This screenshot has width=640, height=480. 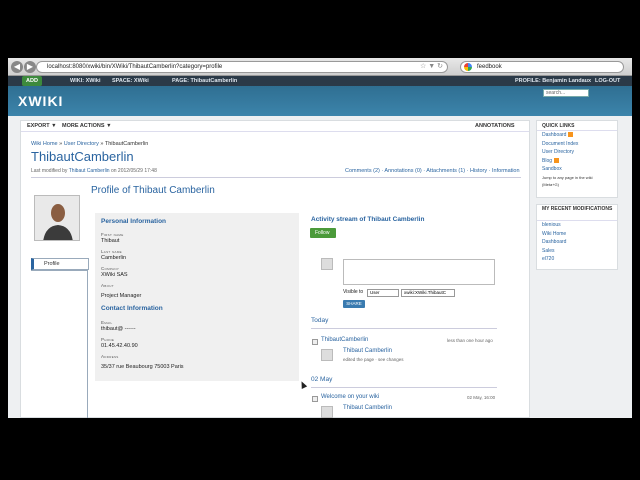 I want to click on modified-date: on 2012/05/29 17:48, so click(x=133, y=171).